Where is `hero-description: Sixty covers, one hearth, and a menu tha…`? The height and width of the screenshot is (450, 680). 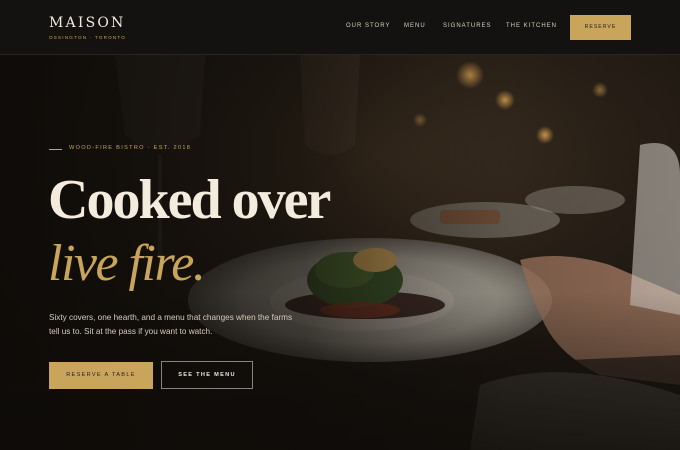 hero-description: Sixty covers, one hearth, and a menu tha… is located at coordinates (171, 324).